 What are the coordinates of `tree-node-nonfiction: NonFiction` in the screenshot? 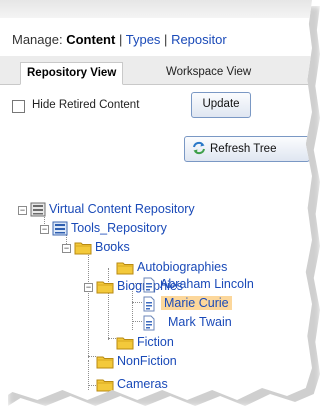 It's located at (171, 362).